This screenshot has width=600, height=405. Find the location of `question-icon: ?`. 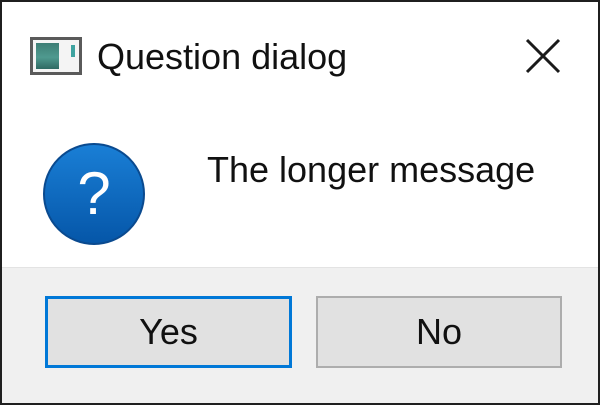

question-icon: ? is located at coordinates (94, 194).